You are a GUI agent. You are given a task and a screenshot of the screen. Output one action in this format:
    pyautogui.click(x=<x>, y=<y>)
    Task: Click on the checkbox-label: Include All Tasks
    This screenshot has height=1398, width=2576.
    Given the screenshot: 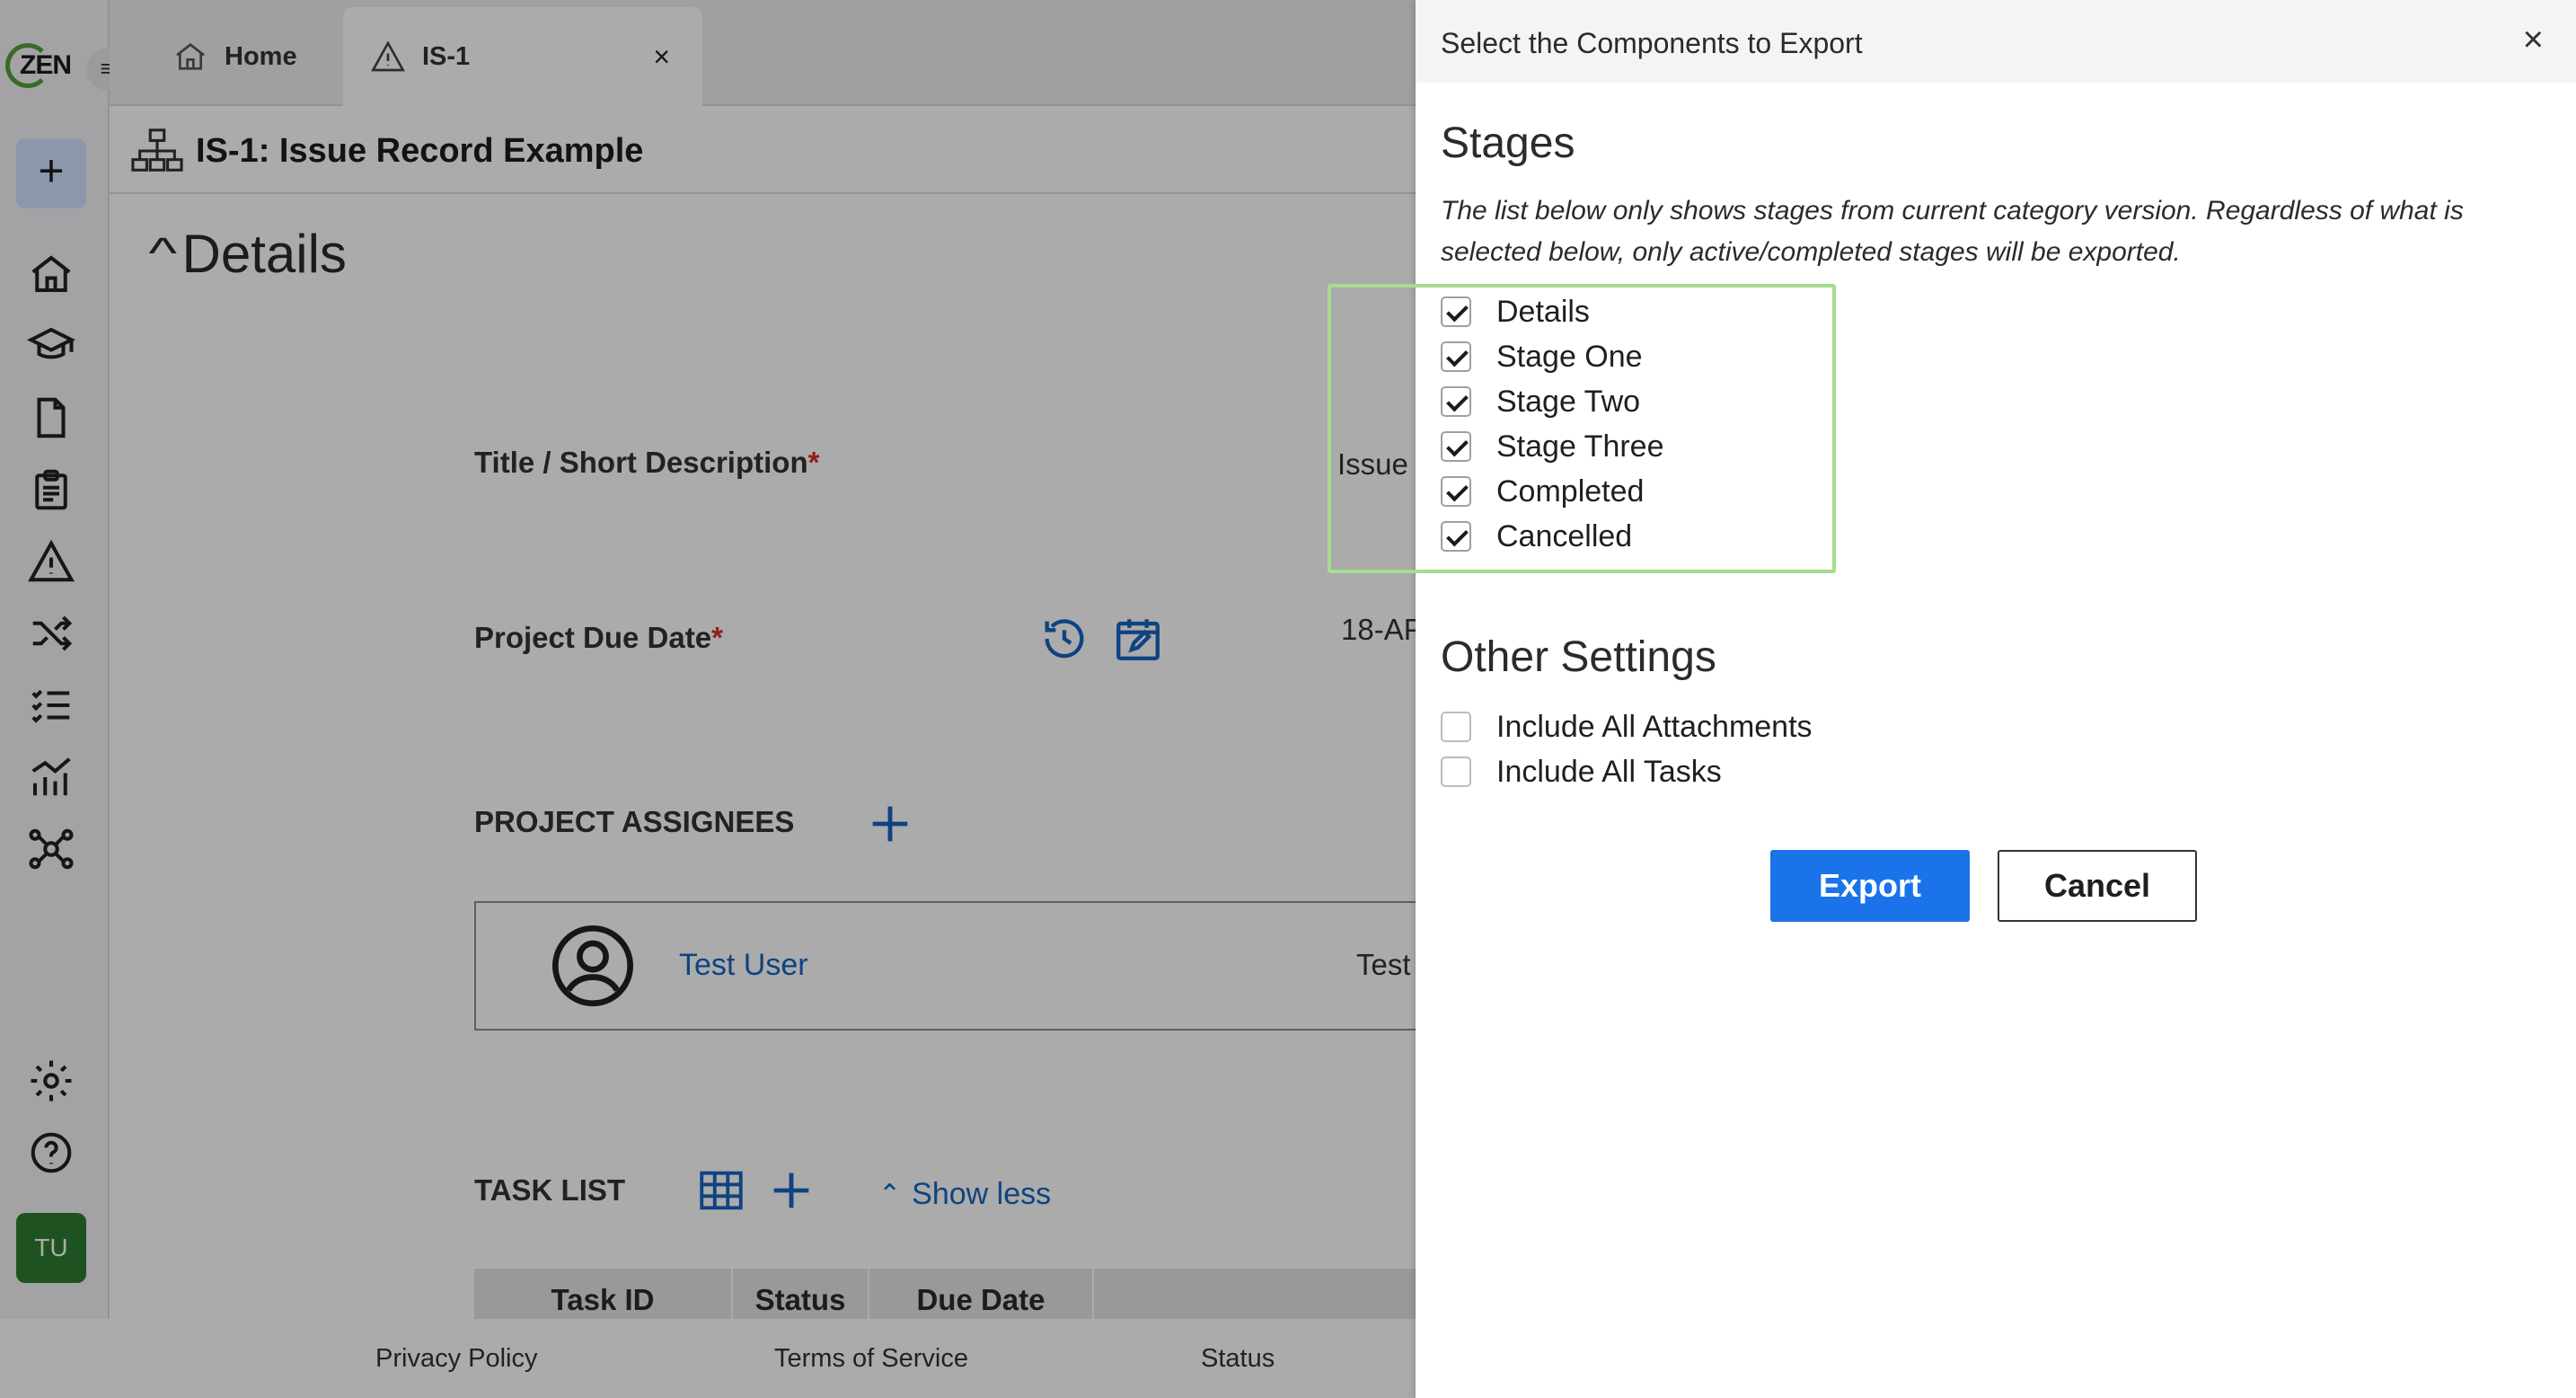 What is the action you would take?
    pyautogui.click(x=1609, y=771)
    